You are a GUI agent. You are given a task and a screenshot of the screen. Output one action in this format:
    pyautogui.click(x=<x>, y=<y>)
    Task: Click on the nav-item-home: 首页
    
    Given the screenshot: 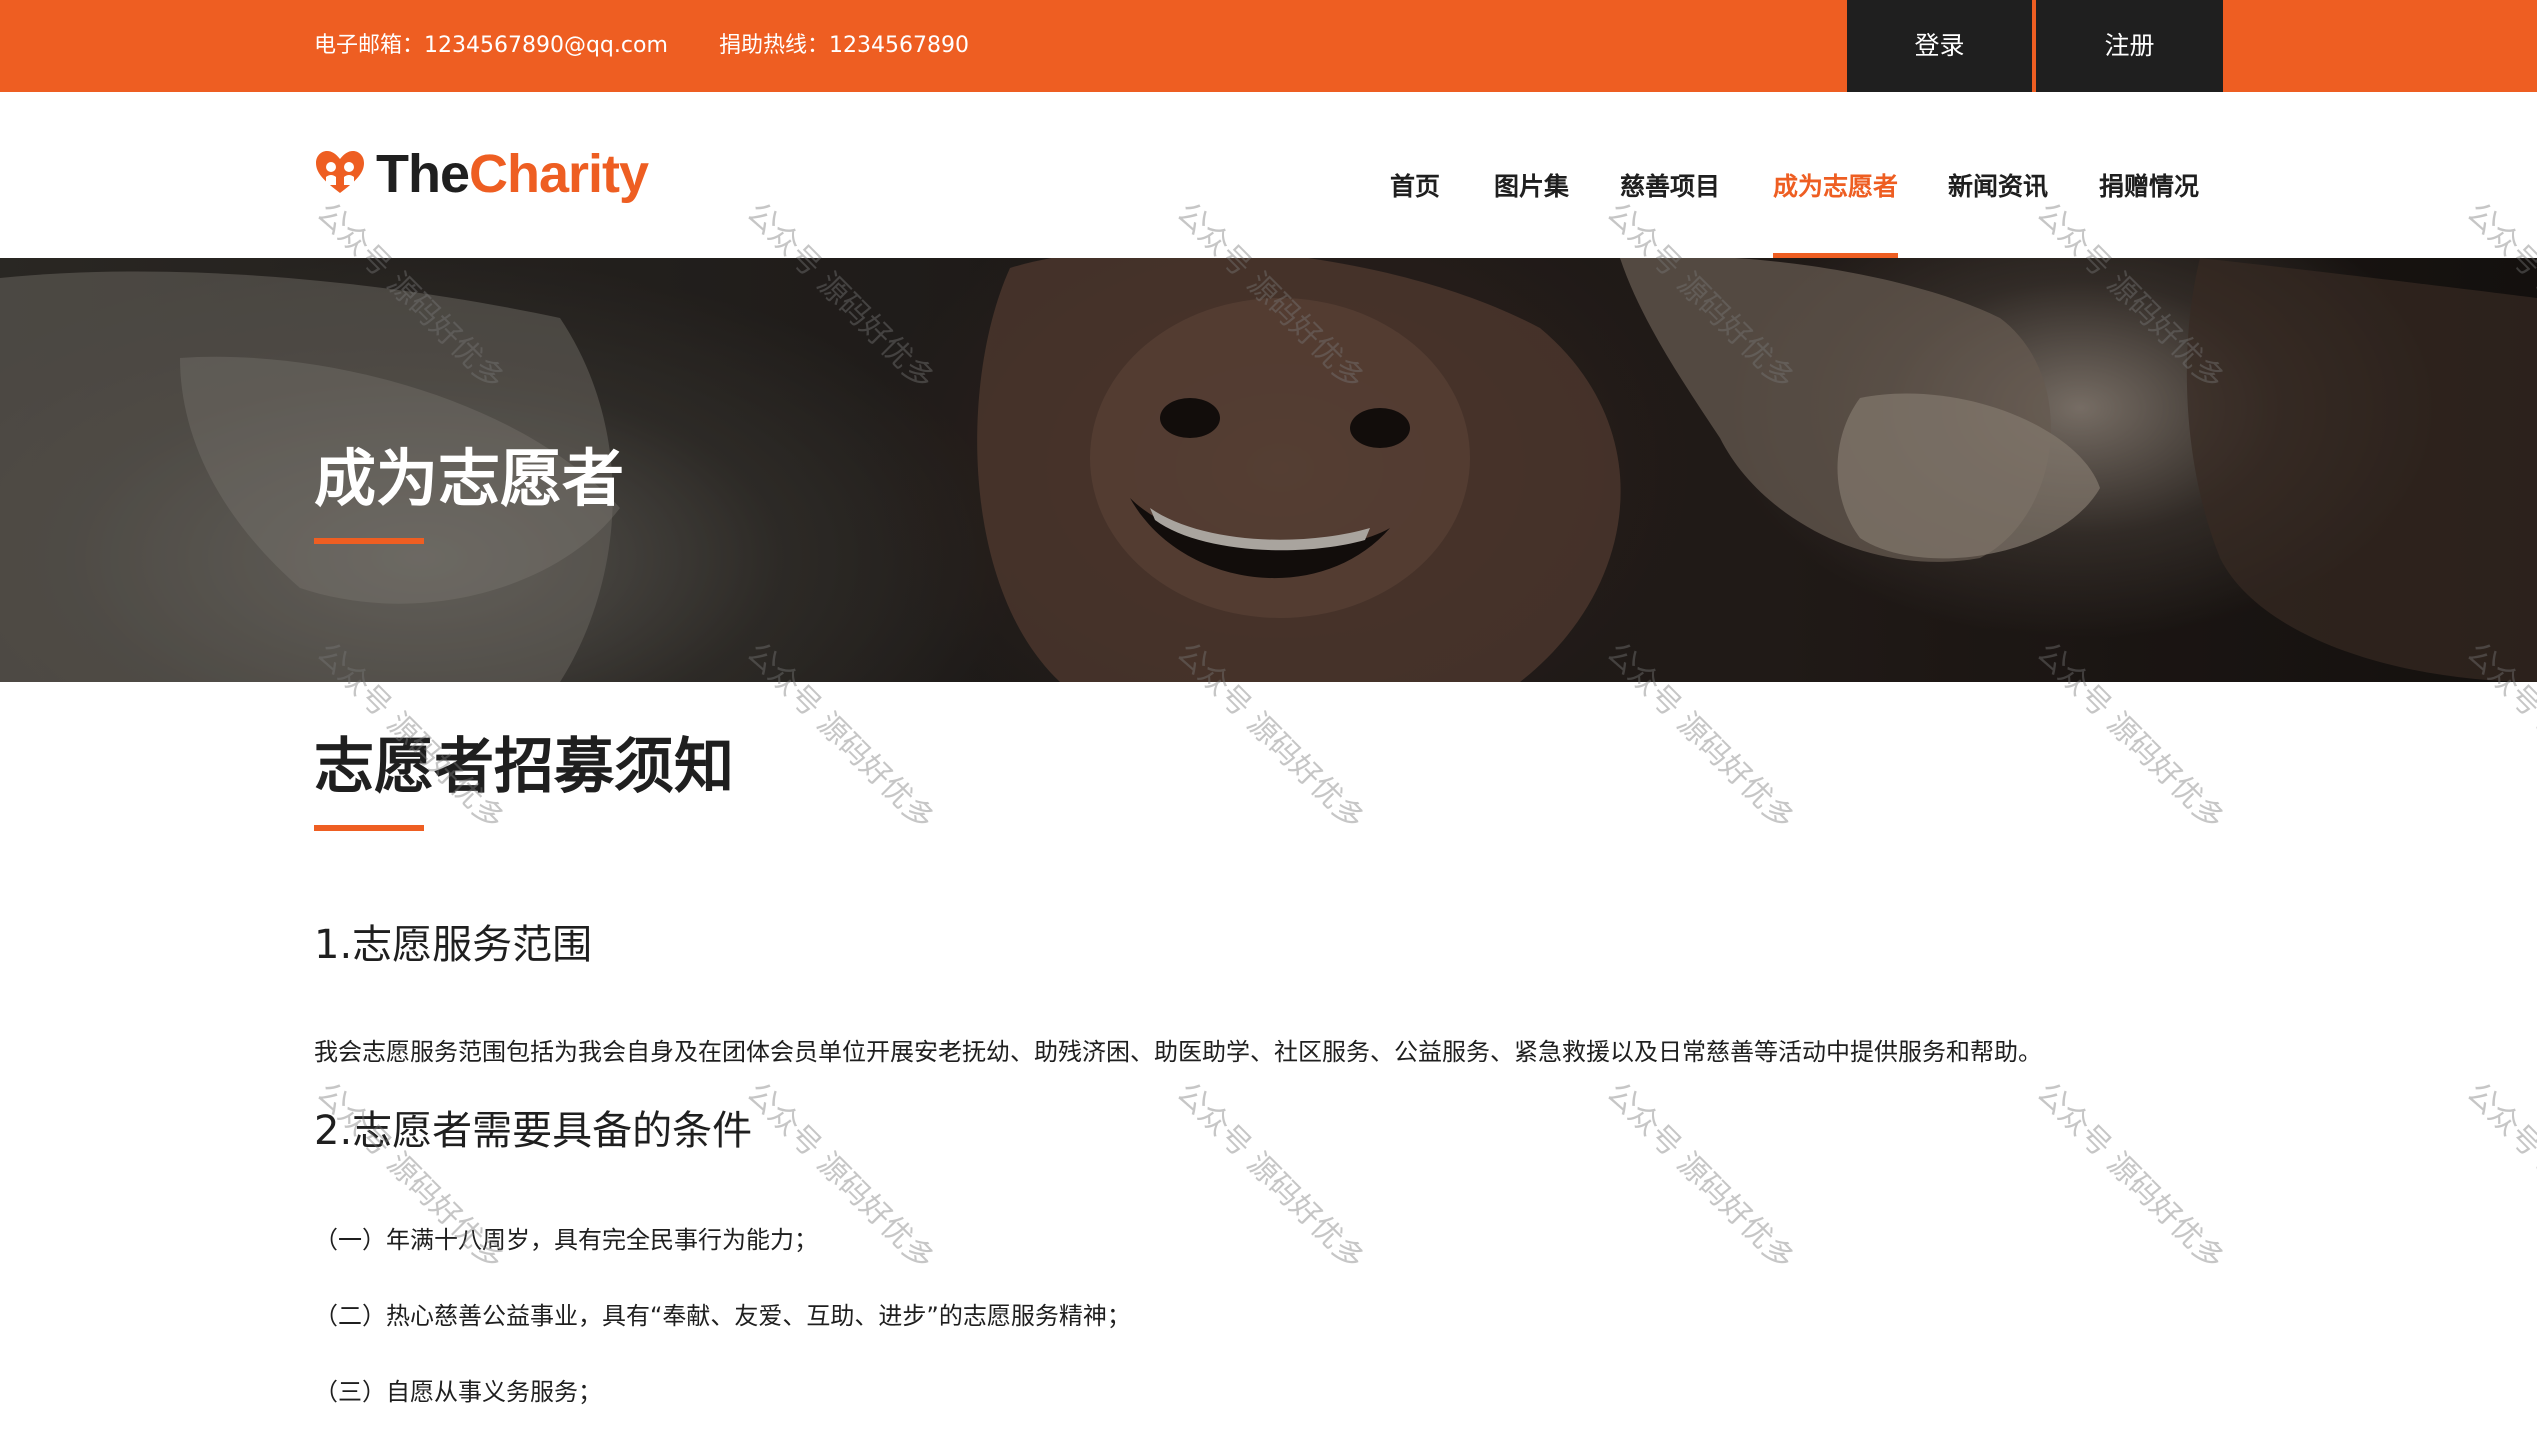 What is the action you would take?
    pyautogui.click(x=1415, y=175)
    